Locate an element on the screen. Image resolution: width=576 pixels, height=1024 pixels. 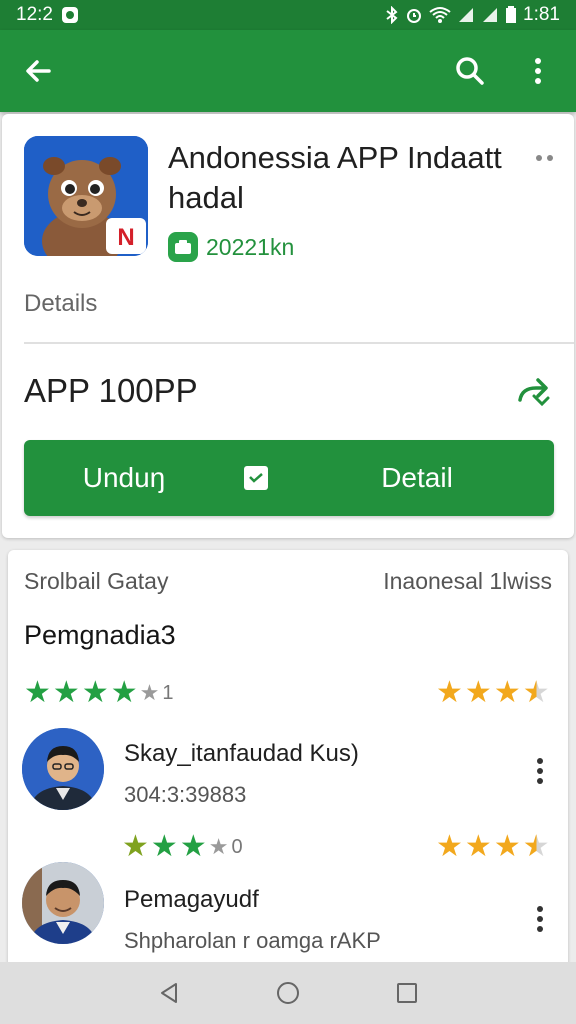
status-time-right: 1:81 is located at coordinates (541, 14).